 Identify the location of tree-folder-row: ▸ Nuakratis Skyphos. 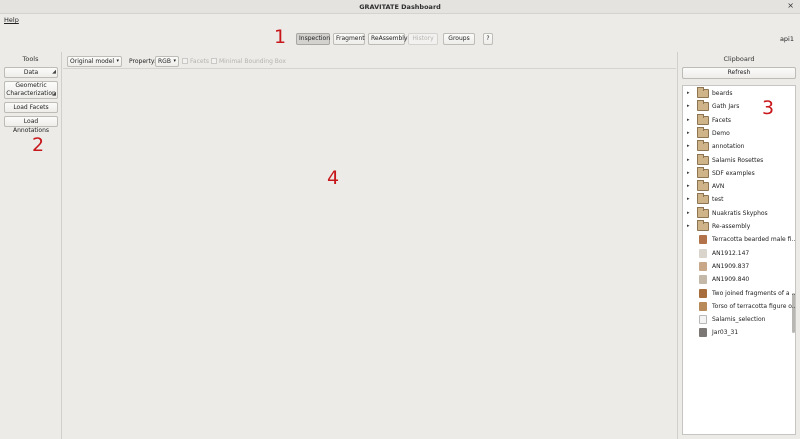
(739, 213).